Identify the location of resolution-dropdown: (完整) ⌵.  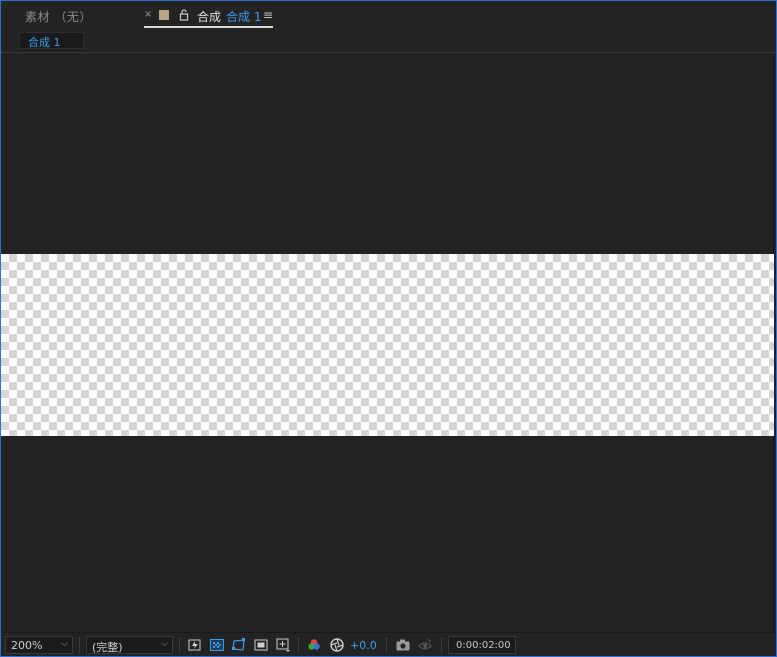
(129, 645).